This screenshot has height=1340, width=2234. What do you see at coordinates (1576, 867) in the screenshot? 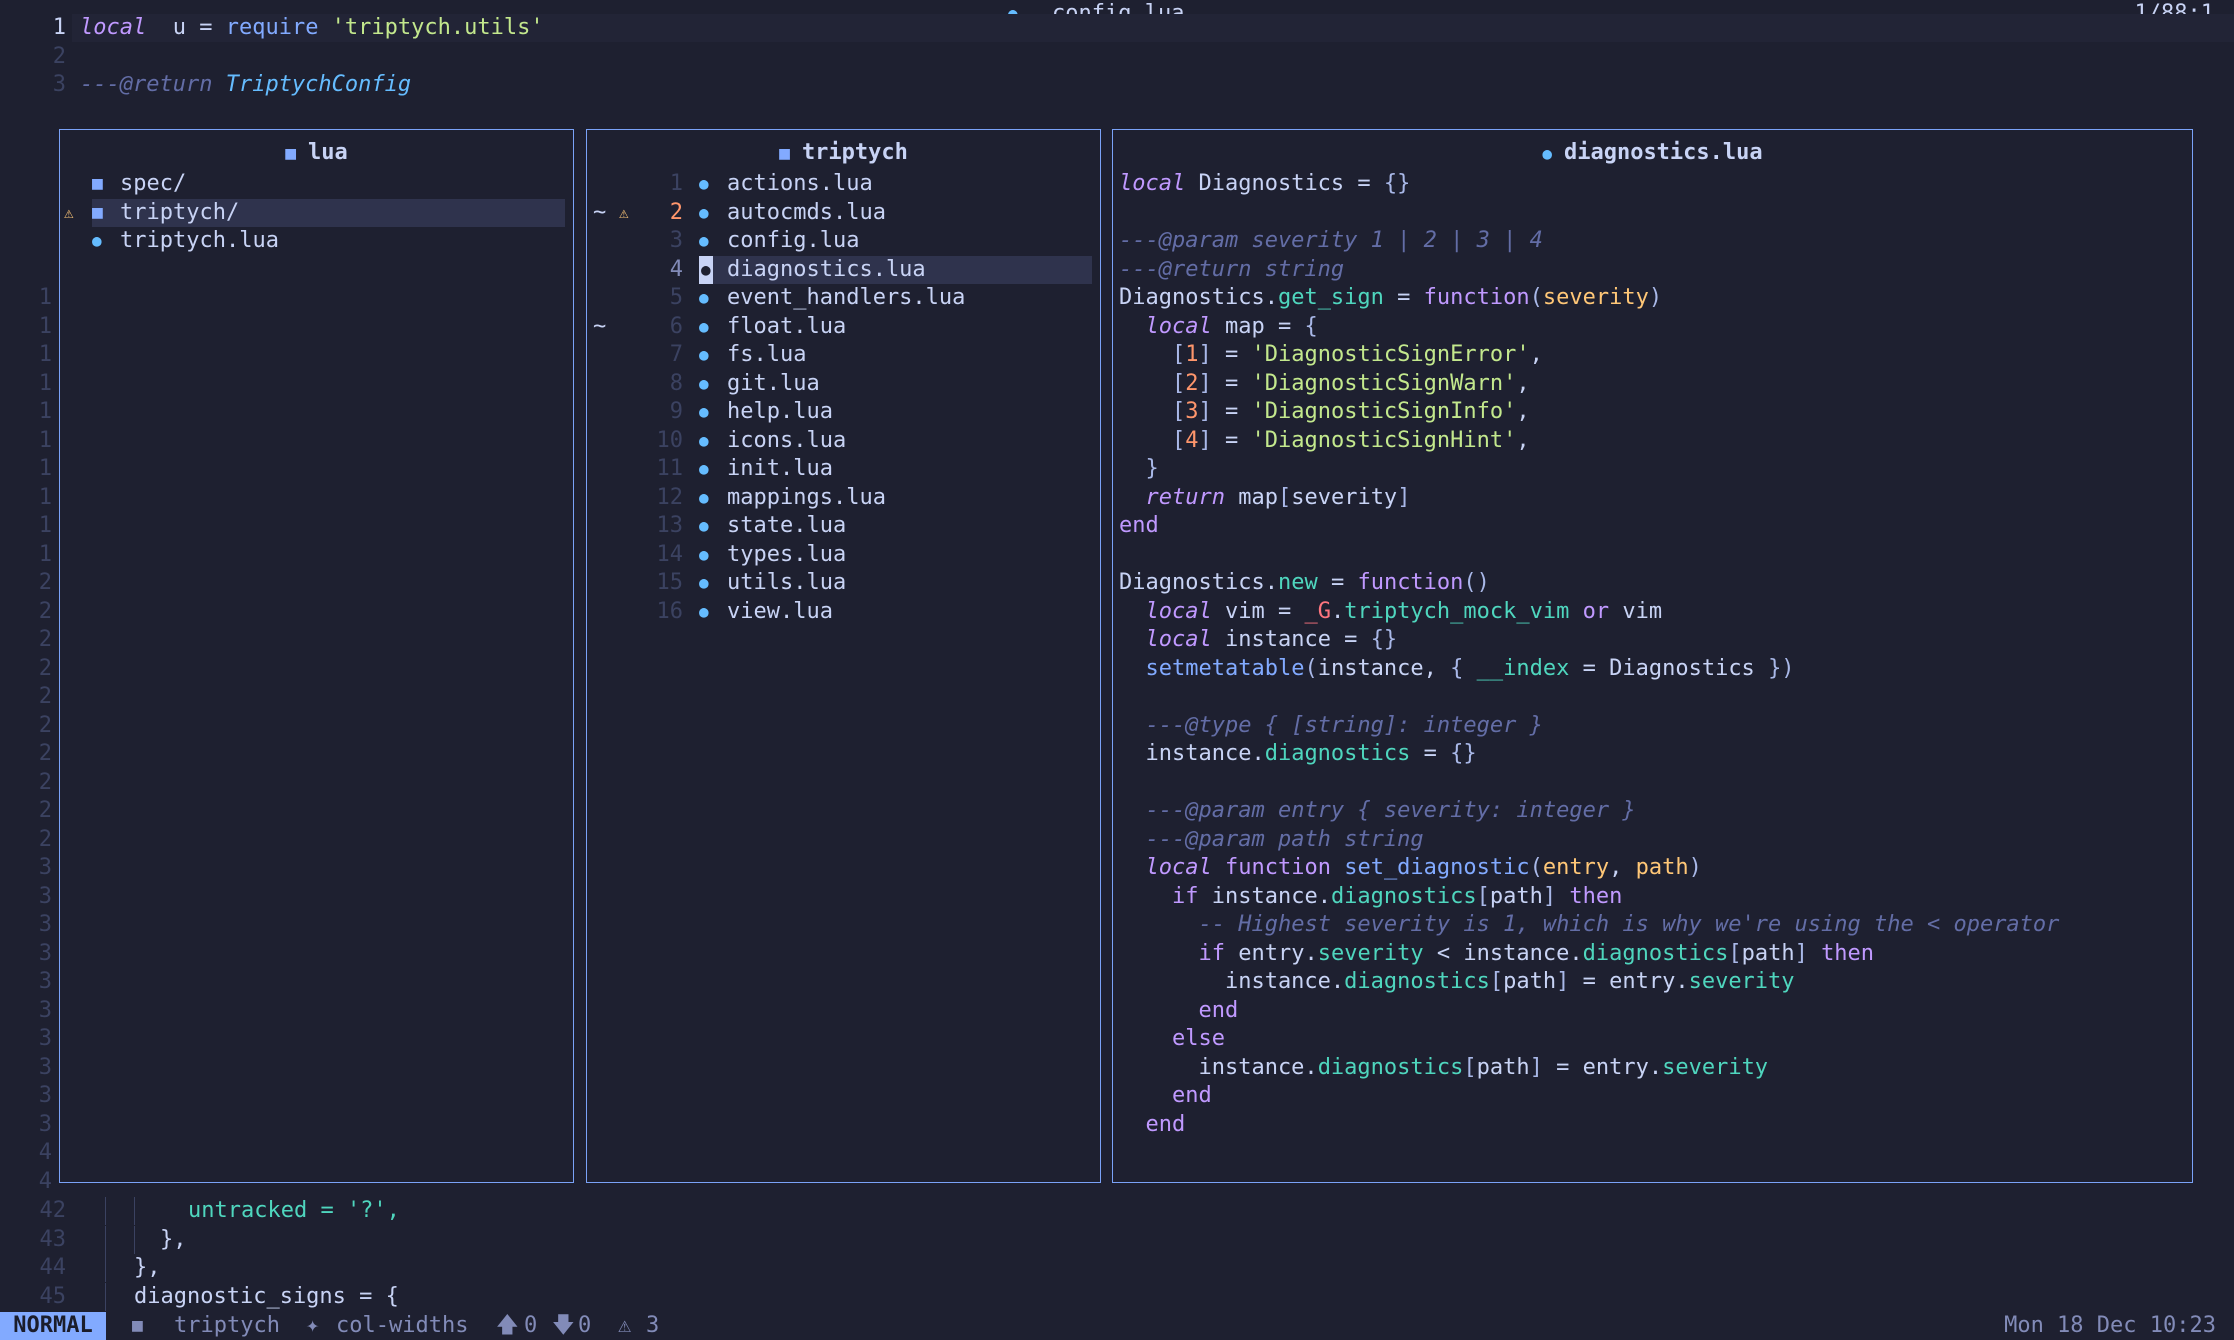
I see `code-token: entry` at bounding box center [1576, 867].